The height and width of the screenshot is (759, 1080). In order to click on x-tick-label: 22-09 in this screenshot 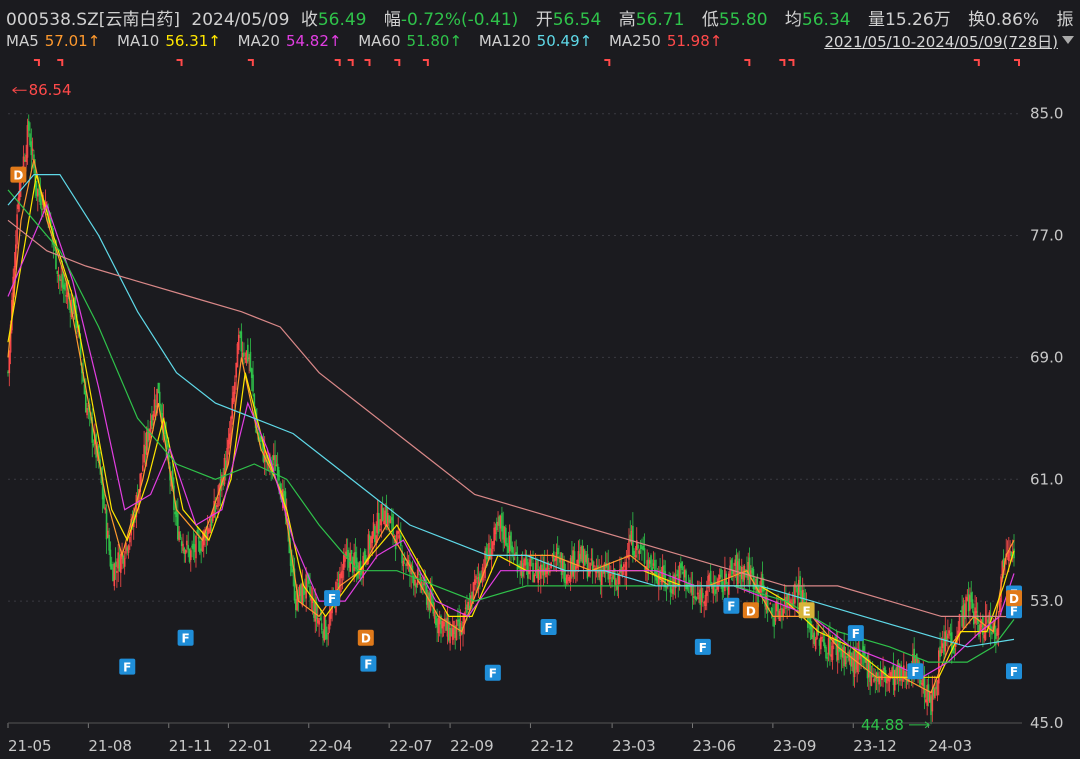, I will do `click(472, 746)`.